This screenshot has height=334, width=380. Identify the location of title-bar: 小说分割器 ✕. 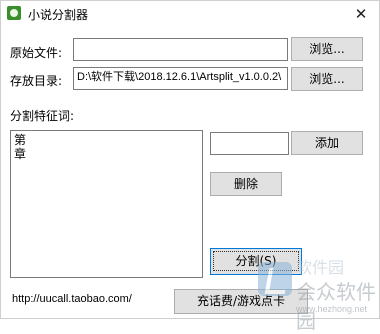
(190, 14).